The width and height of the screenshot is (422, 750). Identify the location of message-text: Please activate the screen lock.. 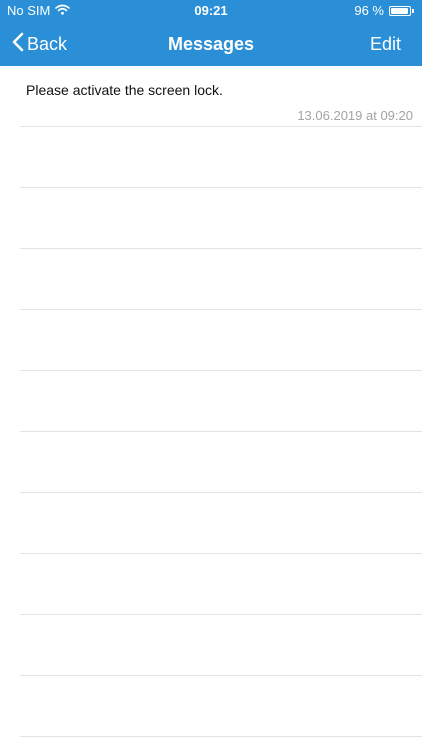
(124, 90).